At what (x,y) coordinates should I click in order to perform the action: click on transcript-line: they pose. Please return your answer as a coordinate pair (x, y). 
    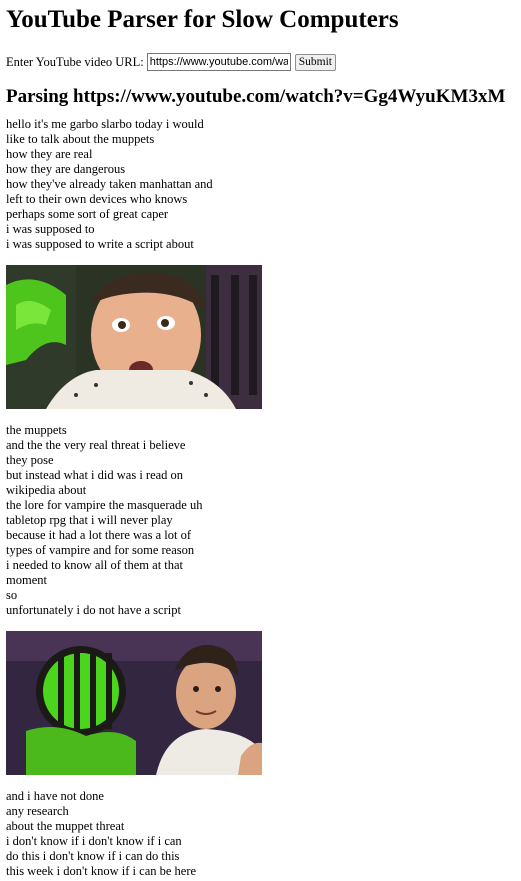
    Looking at the image, I should click on (30, 460).